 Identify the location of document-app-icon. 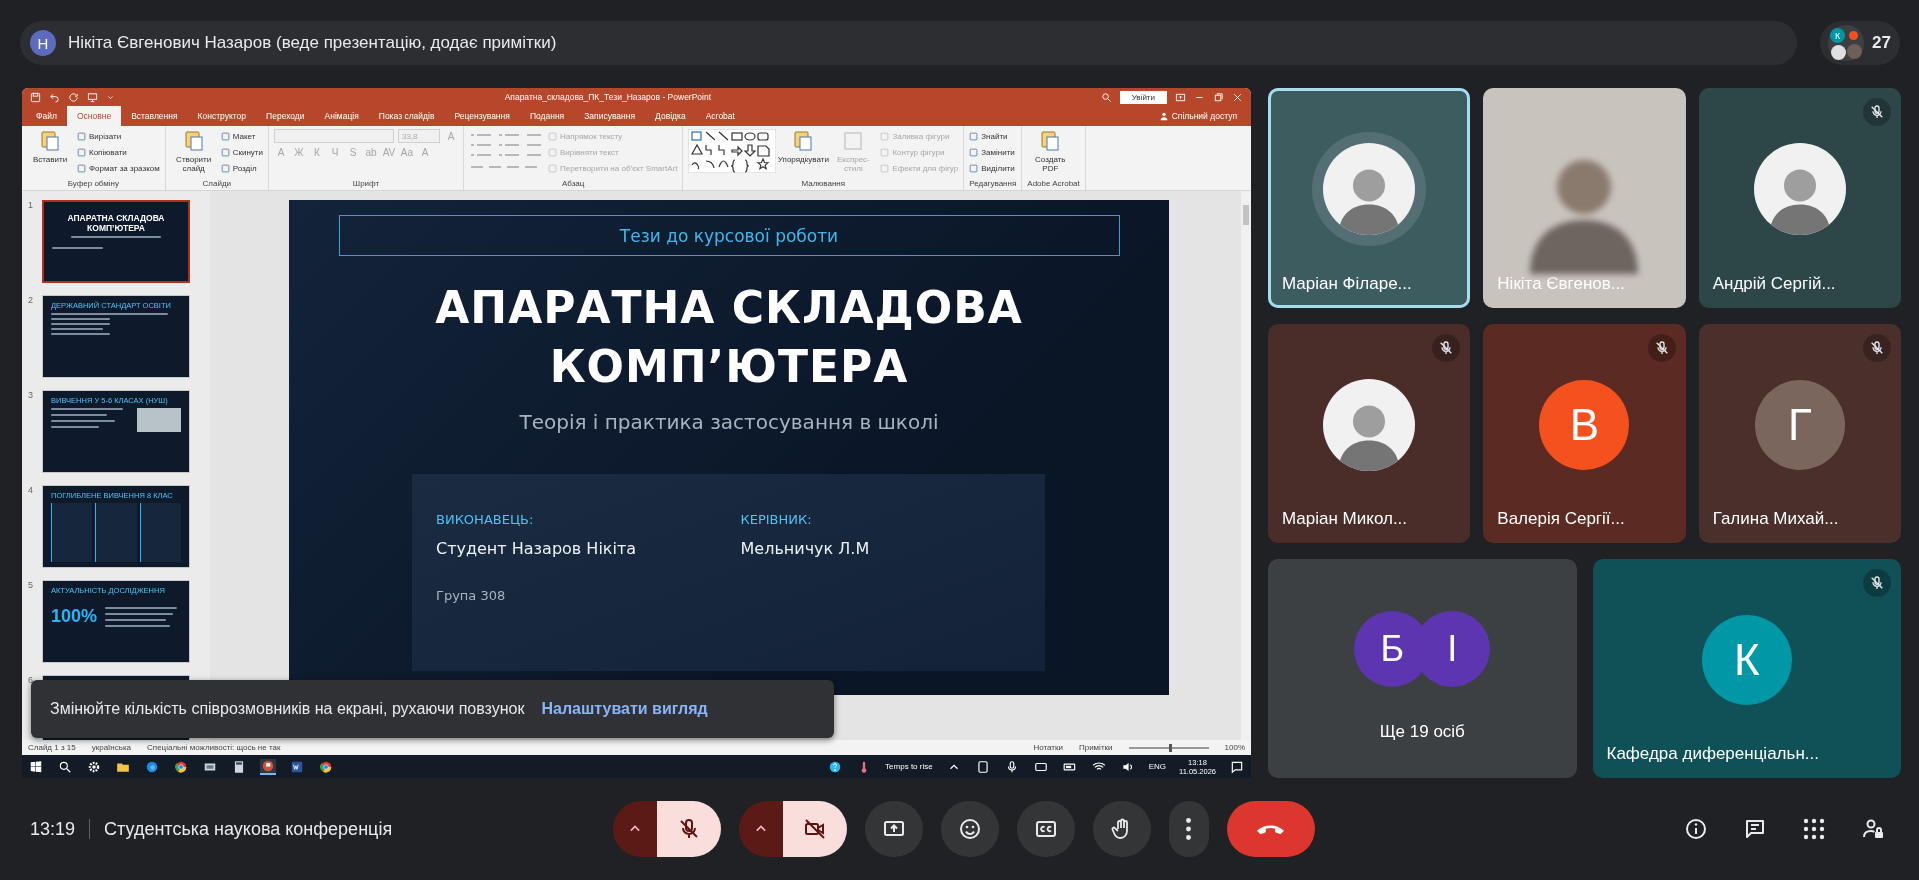
(297, 766).